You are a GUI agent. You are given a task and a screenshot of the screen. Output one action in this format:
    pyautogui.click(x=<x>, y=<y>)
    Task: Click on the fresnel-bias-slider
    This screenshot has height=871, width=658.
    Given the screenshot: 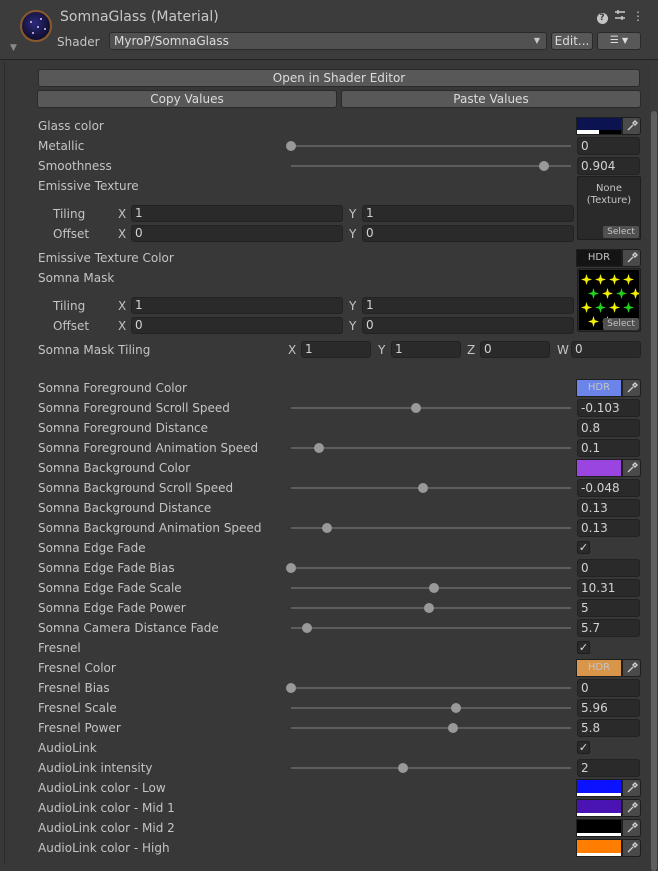 What is the action you would take?
    pyautogui.click(x=428, y=688)
    